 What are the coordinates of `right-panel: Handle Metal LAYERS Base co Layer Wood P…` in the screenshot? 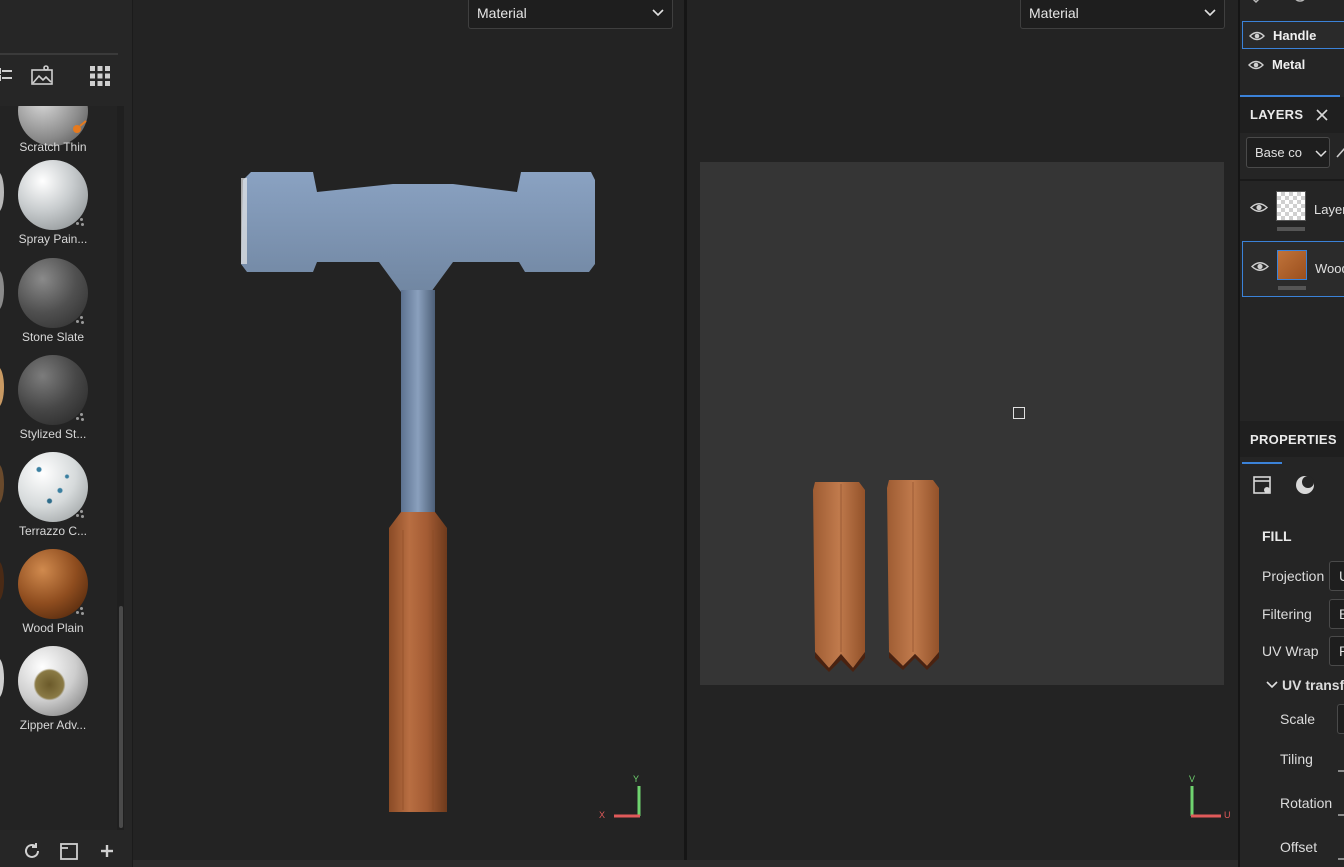 It's located at (1291, 433).